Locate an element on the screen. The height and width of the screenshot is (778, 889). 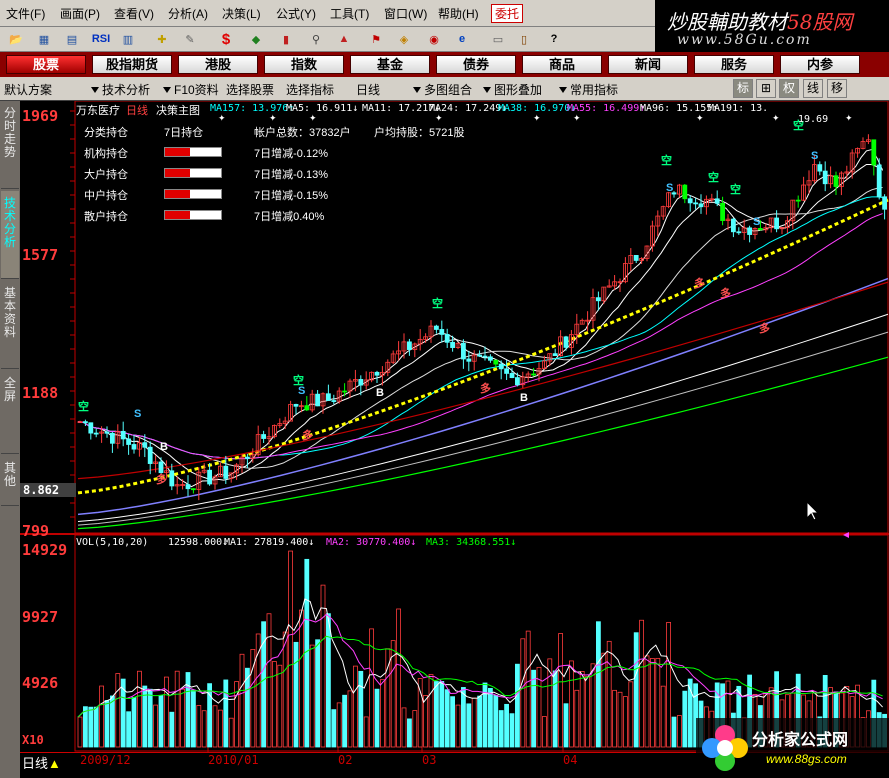
view-toggle-button: 标 is located at coordinates (743, 88).